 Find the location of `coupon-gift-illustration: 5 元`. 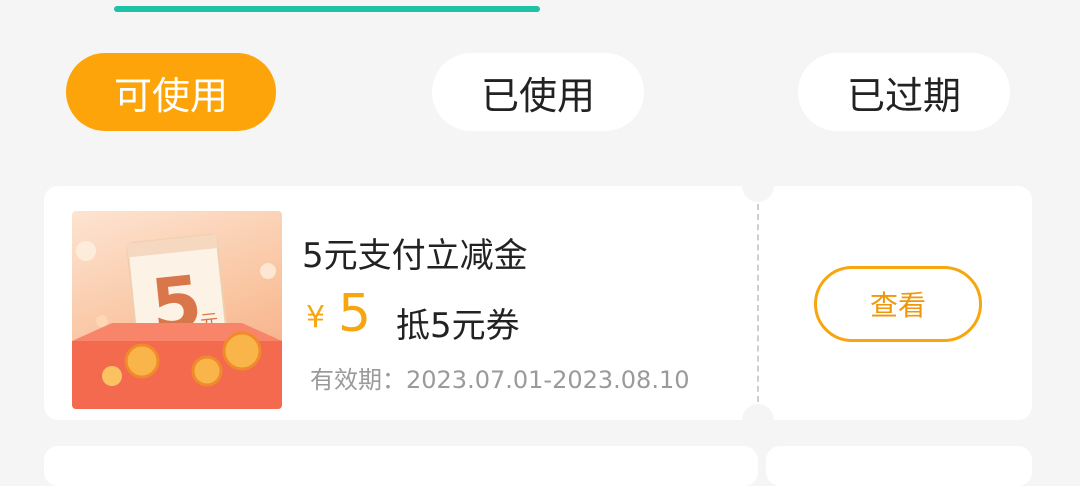

coupon-gift-illustration: 5 元 is located at coordinates (177, 321).